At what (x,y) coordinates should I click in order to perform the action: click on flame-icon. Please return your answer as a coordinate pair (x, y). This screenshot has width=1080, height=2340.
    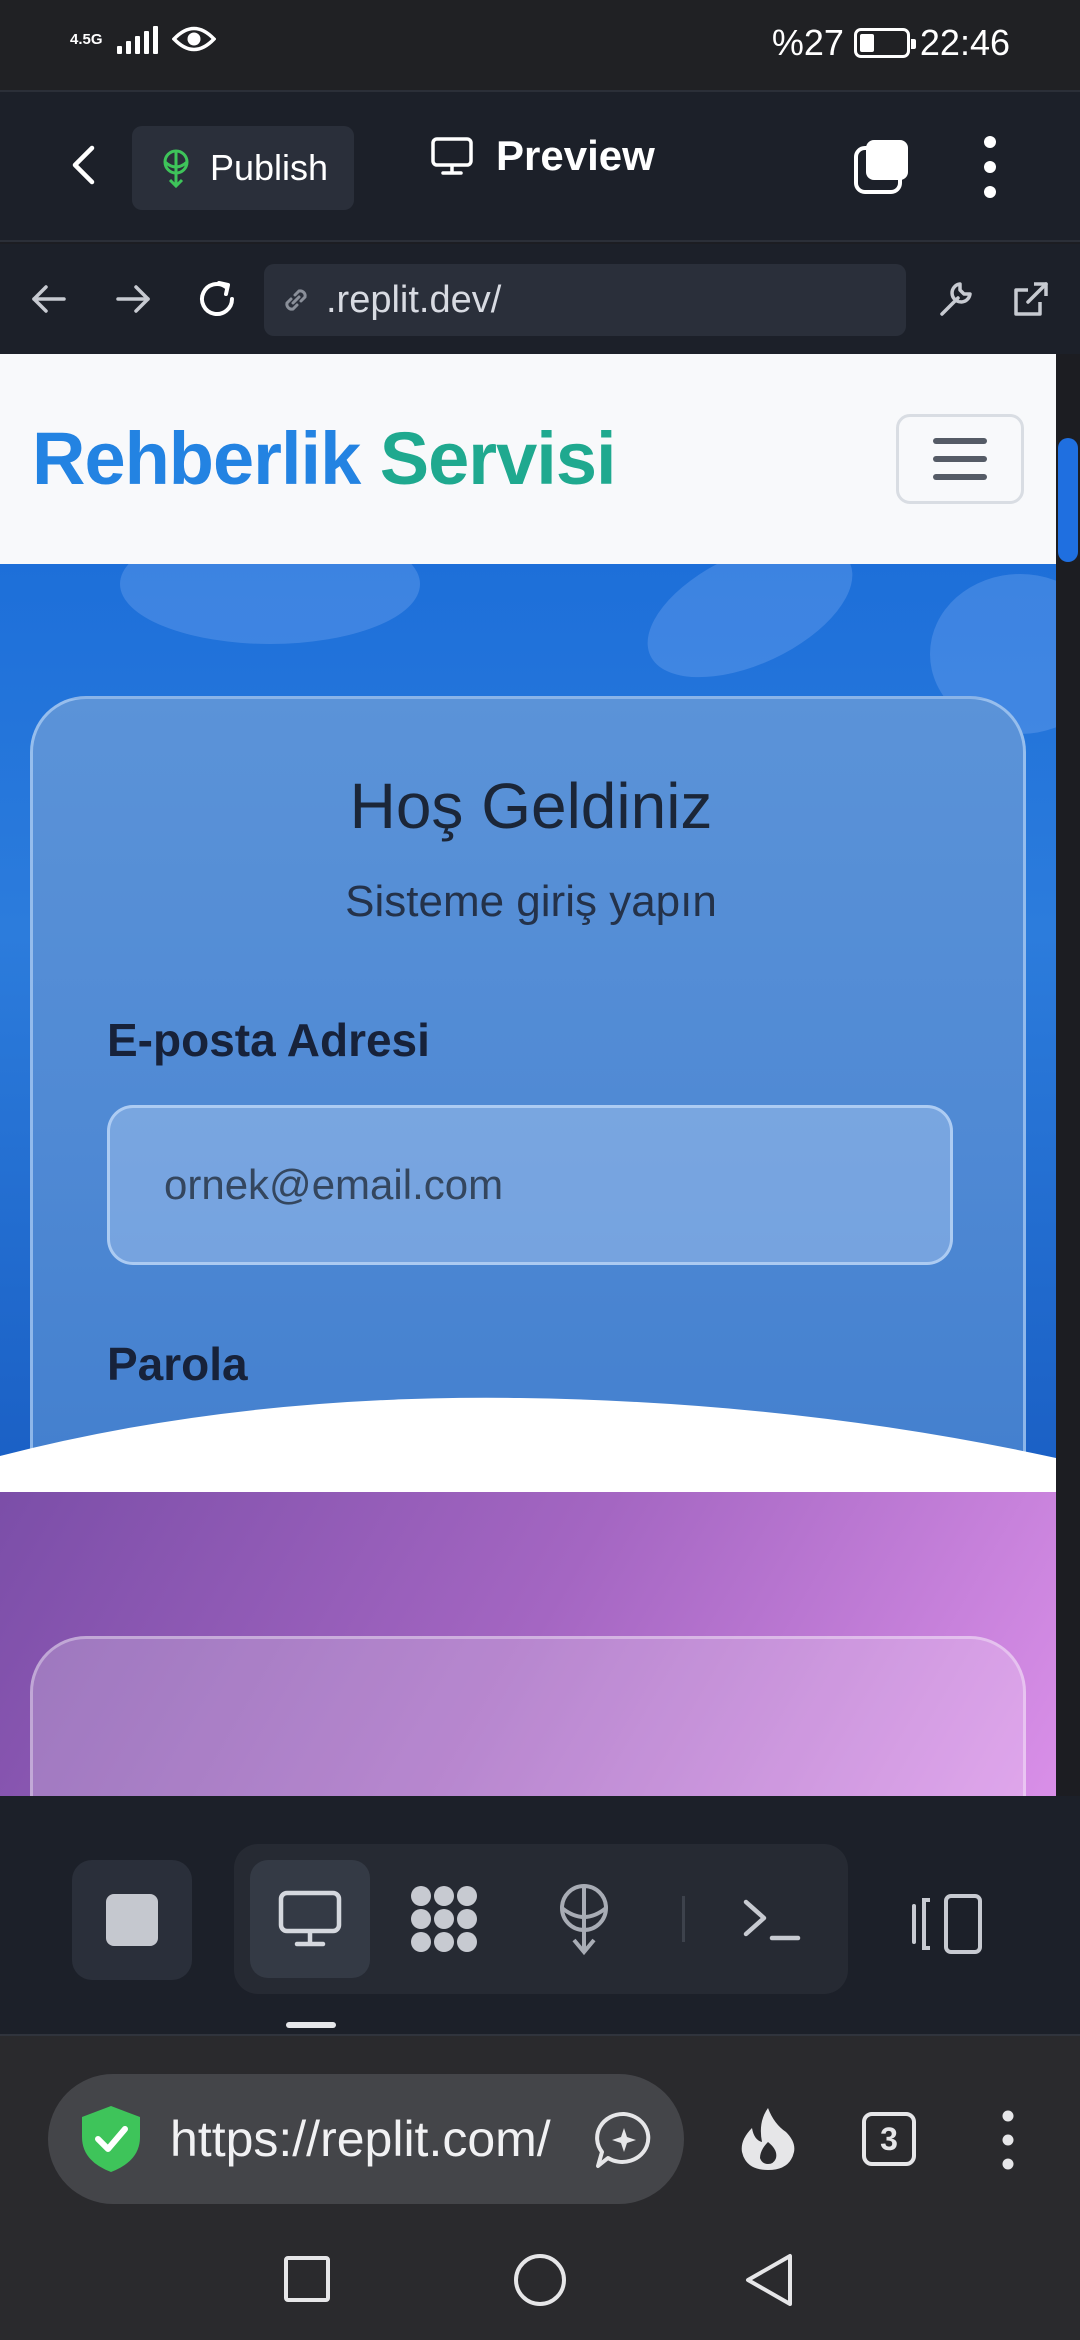
    Looking at the image, I should click on (768, 2139).